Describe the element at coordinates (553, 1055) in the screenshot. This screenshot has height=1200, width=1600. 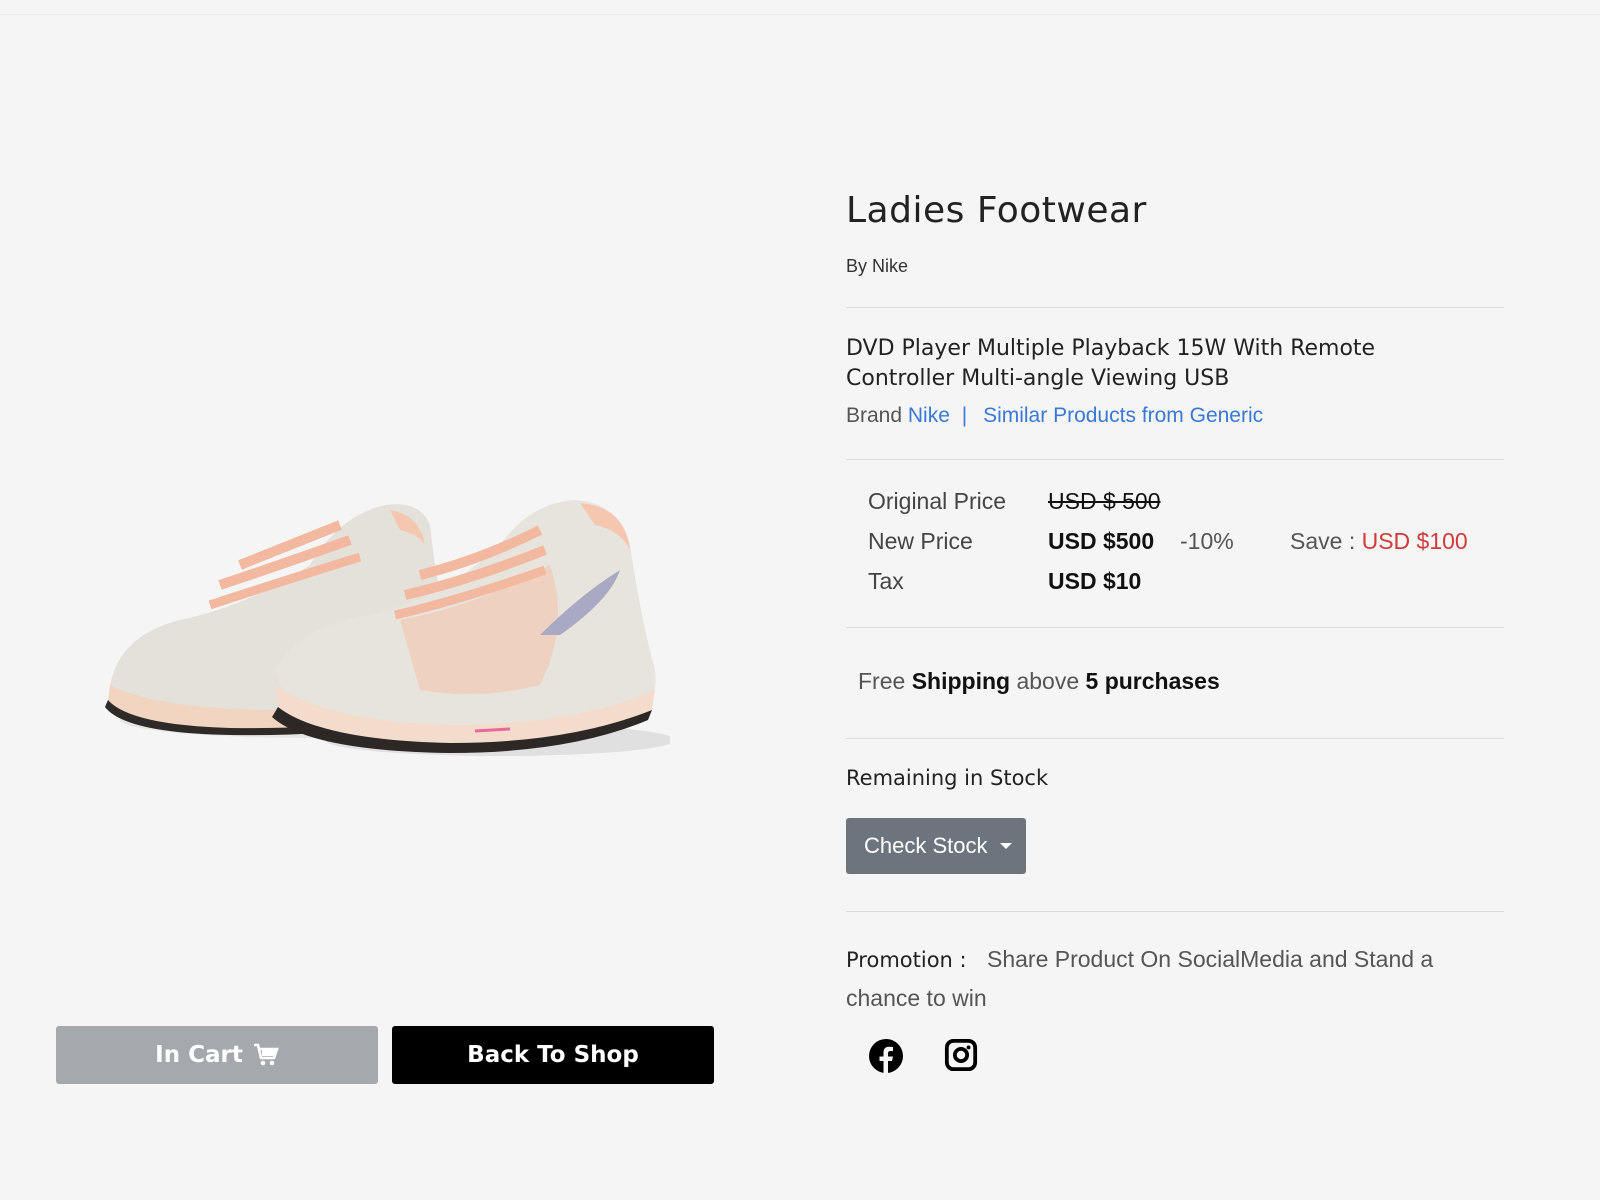
I see `back-to-shop-button: Back To Shop` at that location.